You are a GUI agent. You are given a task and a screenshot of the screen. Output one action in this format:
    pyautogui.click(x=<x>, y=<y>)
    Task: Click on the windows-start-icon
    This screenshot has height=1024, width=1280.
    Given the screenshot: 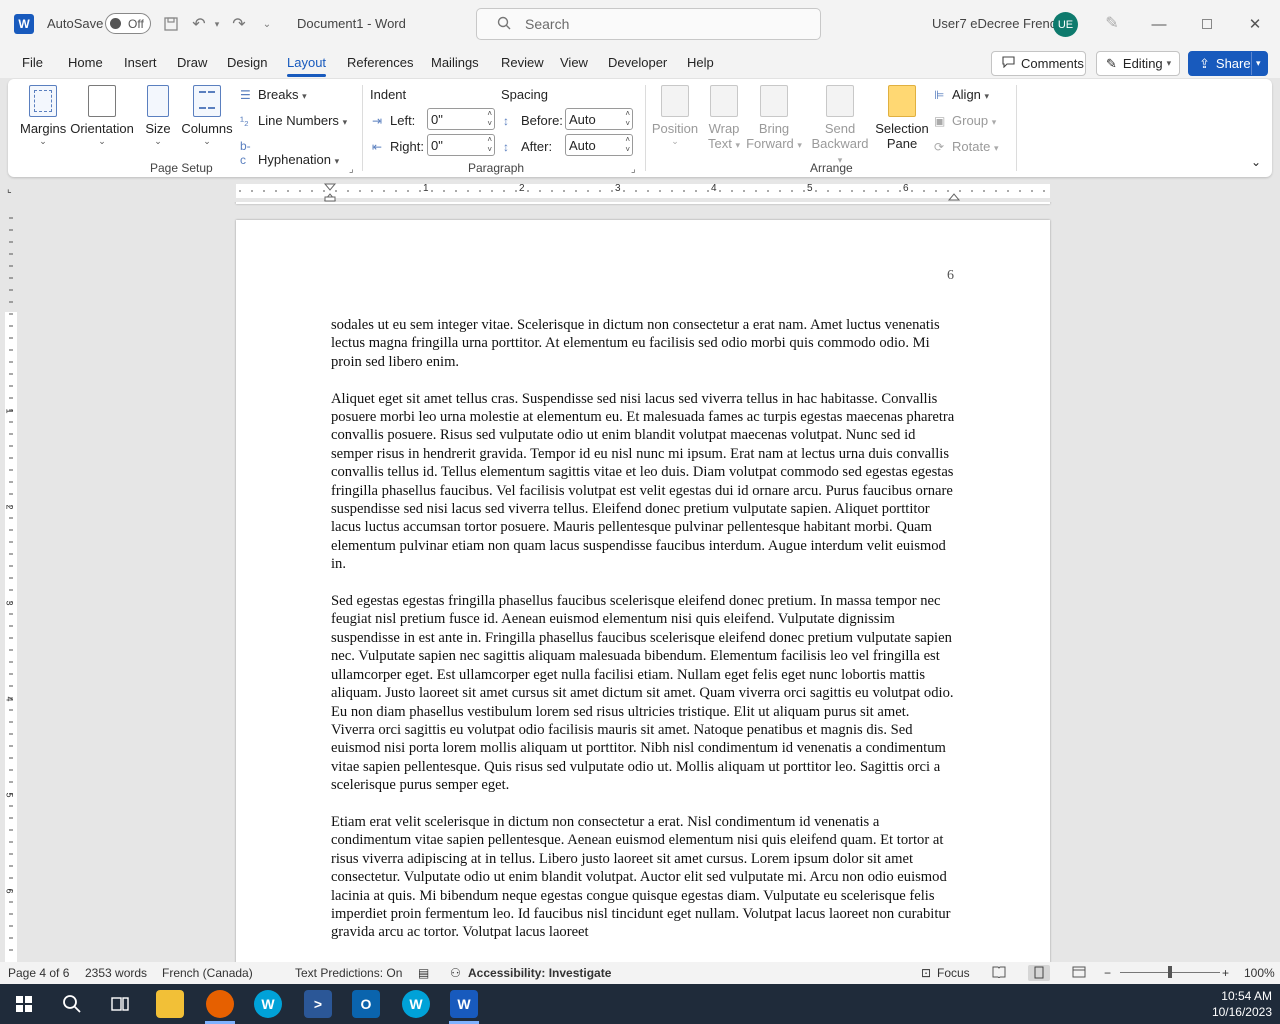 What is the action you would take?
    pyautogui.click(x=24, y=1004)
    